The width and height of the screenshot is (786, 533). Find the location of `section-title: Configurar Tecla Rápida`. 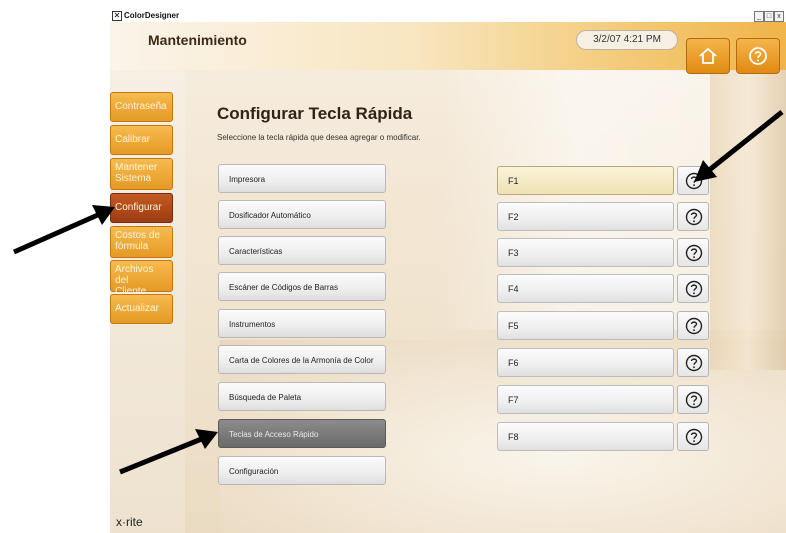

section-title: Configurar Tecla Rápida is located at coordinates (315, 113).